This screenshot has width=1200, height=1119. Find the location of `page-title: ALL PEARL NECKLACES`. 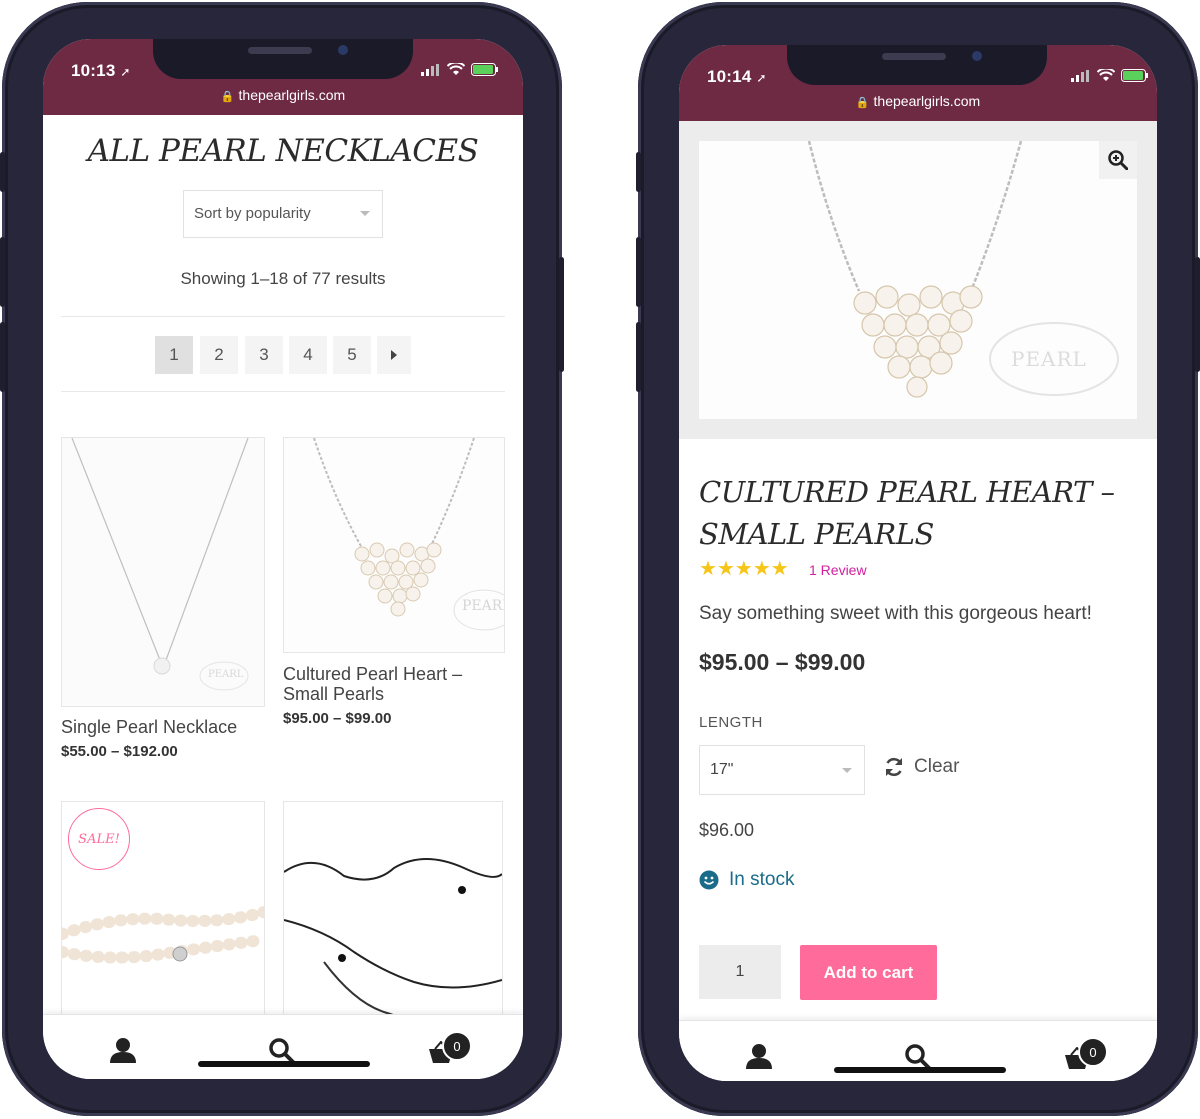

page-title: ALL PEARL NECKLACES is located at coordinates (283, 151).